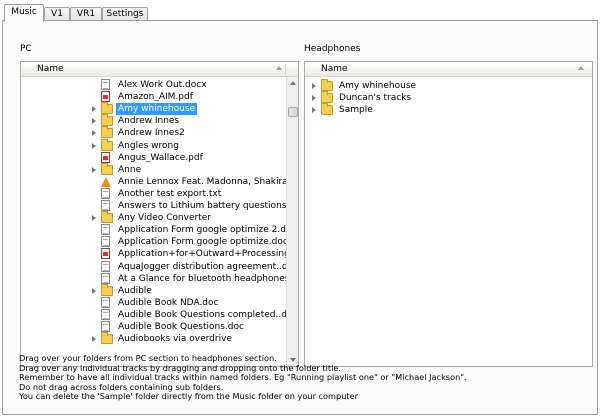  Describe the element at coordinates (164, 218) in the screenshot. I see `item-label: Any Video Converter` at that location.